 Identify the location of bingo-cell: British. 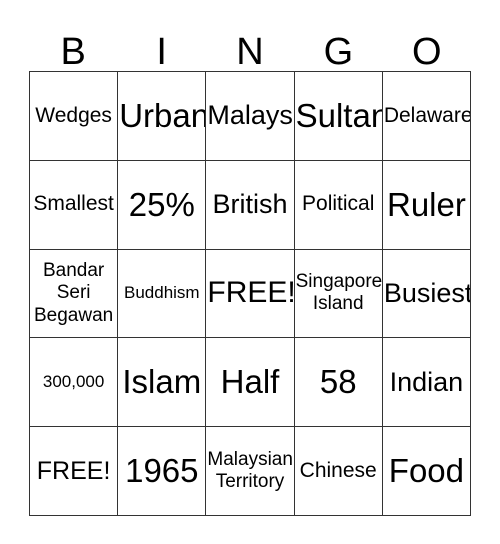
(250, 205).